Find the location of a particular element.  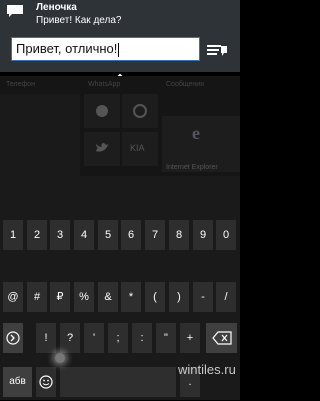

emoji-button is located at coordinates (46, 382).